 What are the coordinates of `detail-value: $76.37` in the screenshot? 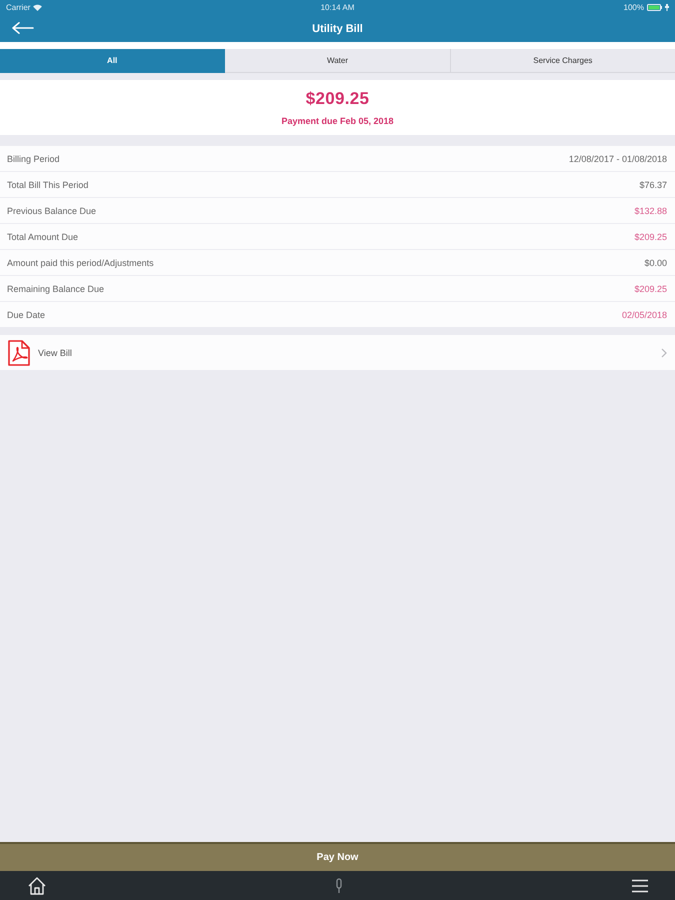 It's located at (653, 185).